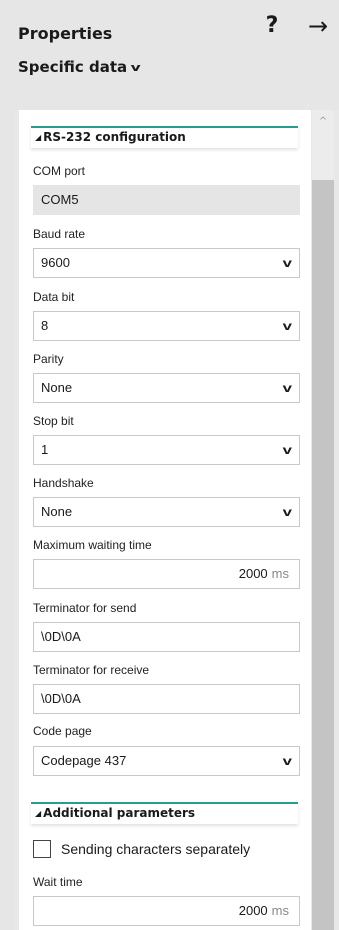 Image resolution: width=339 pixels, height=930 pixels. I want to click on terminator-receive-label: Terminator for receive, so click(91, 670).